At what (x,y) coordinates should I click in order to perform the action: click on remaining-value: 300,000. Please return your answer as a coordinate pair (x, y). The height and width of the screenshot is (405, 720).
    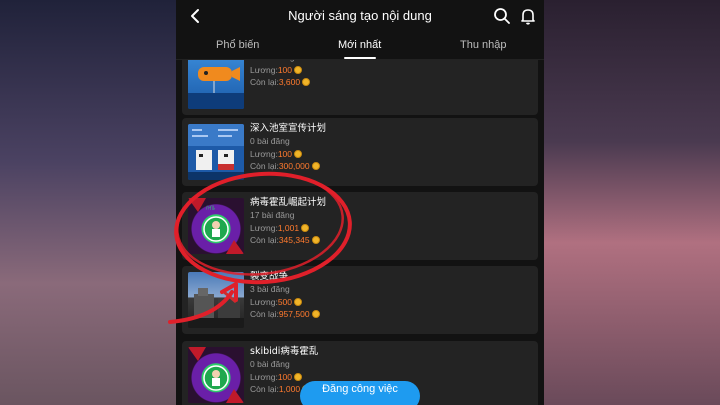
    Looking at the image, I should click on (294, 166).